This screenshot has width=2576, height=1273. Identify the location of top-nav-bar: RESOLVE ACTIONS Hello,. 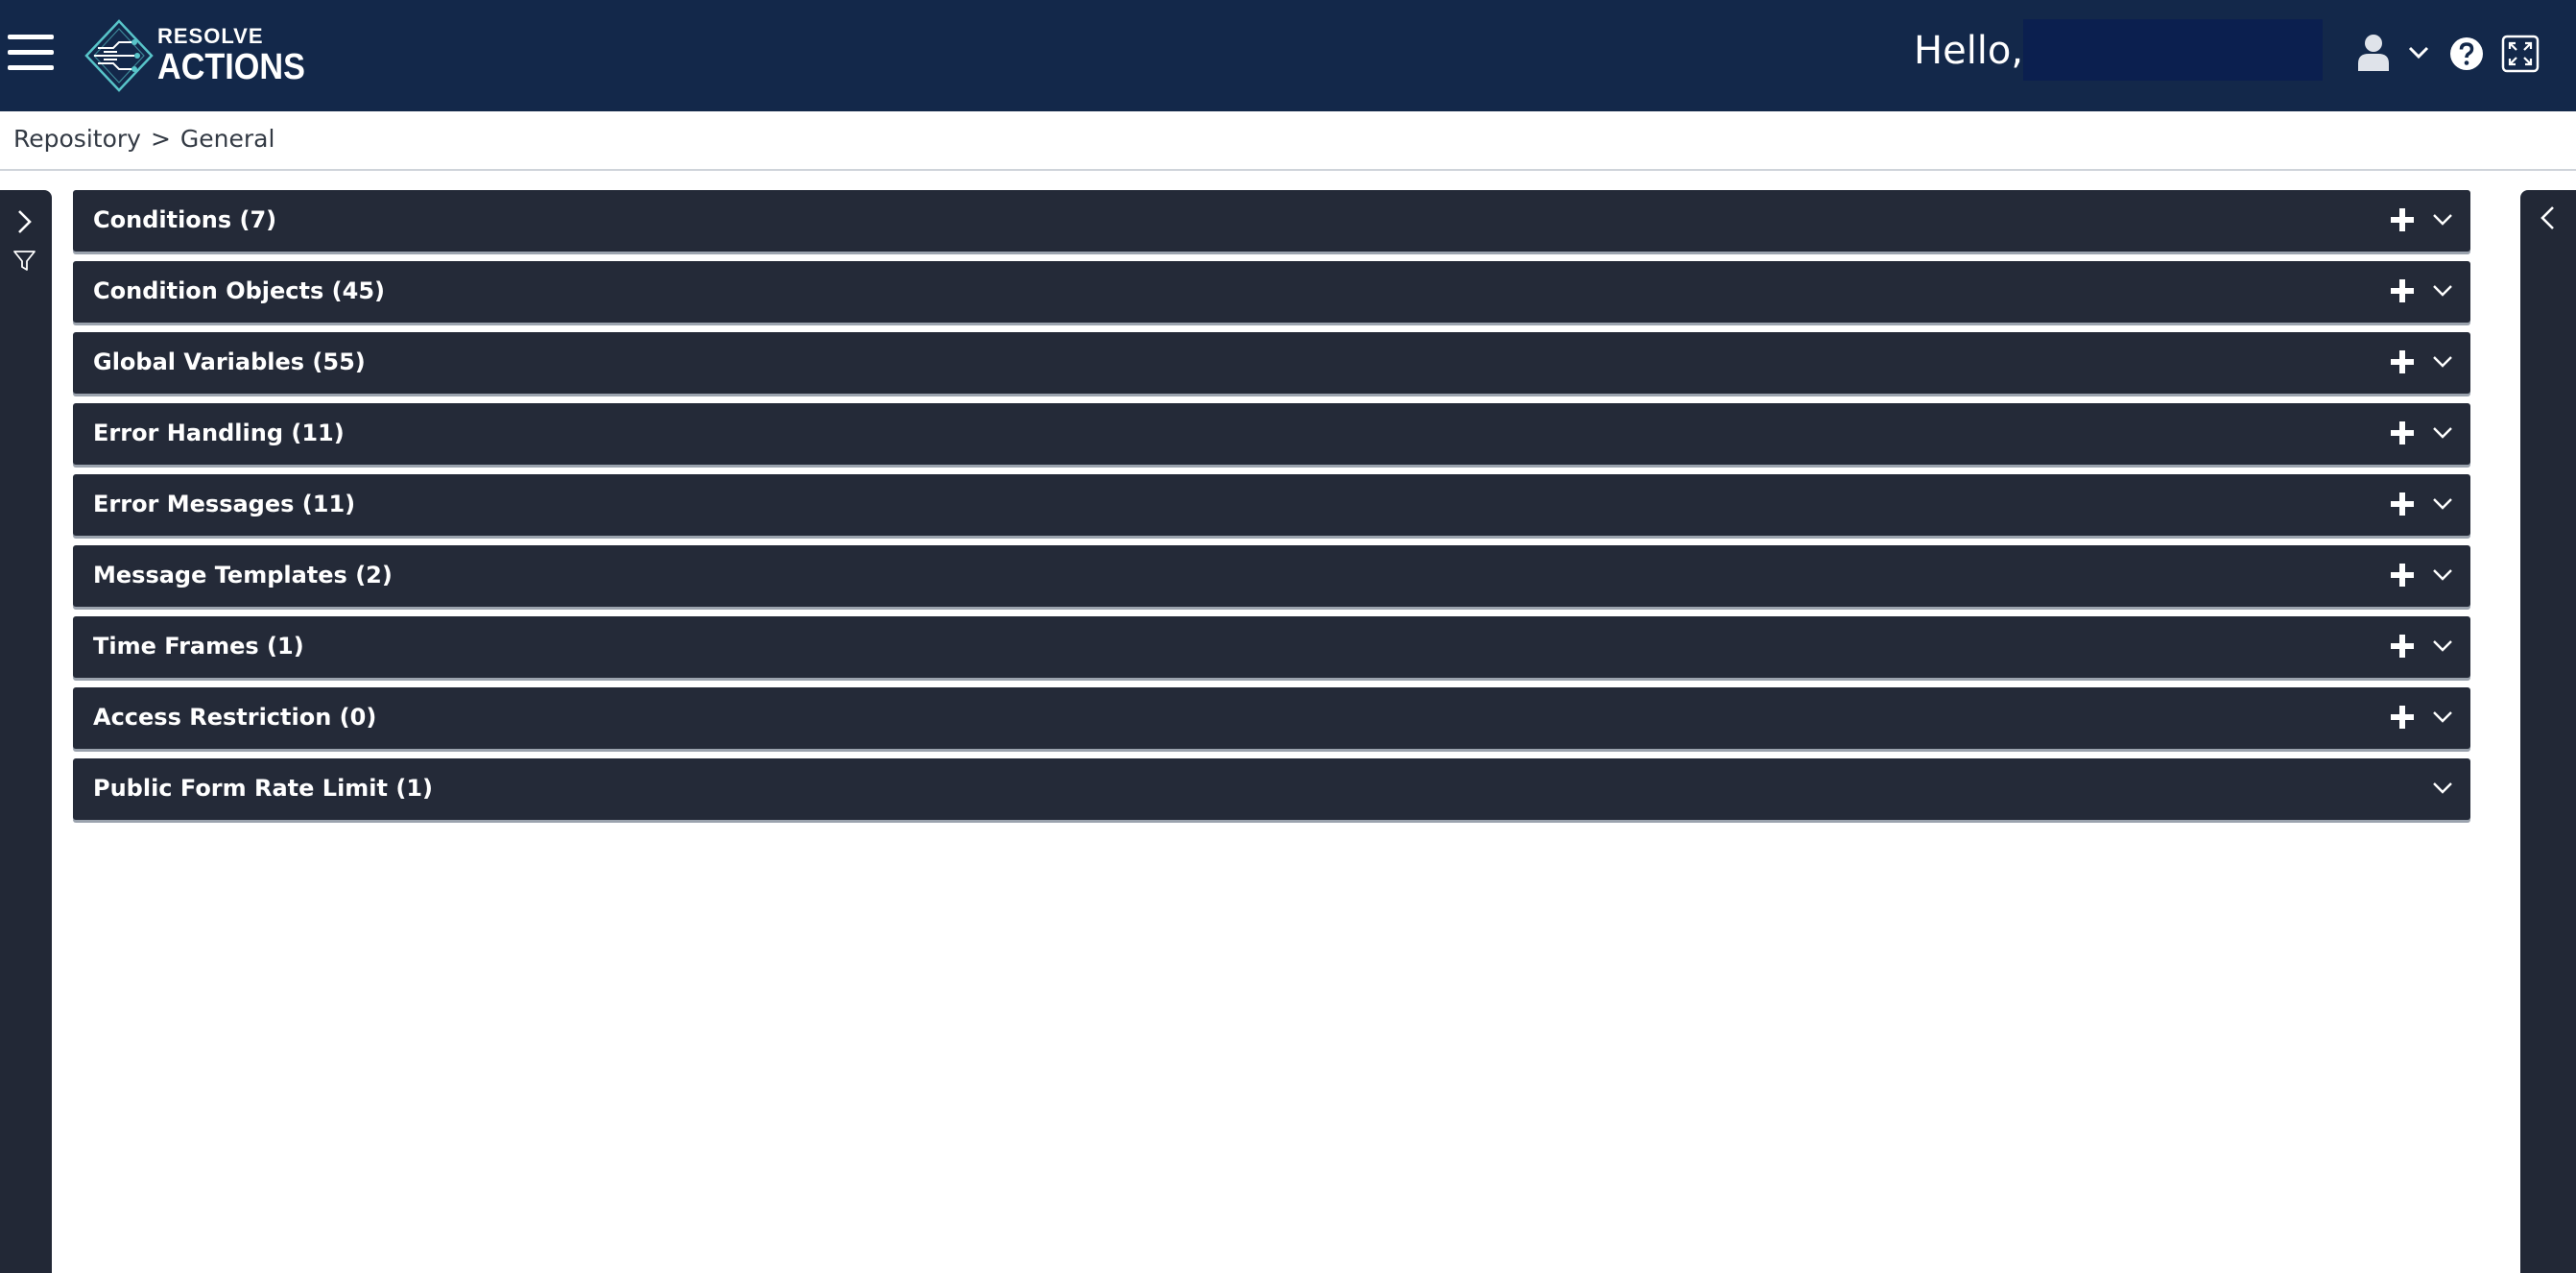
(1288, 55).